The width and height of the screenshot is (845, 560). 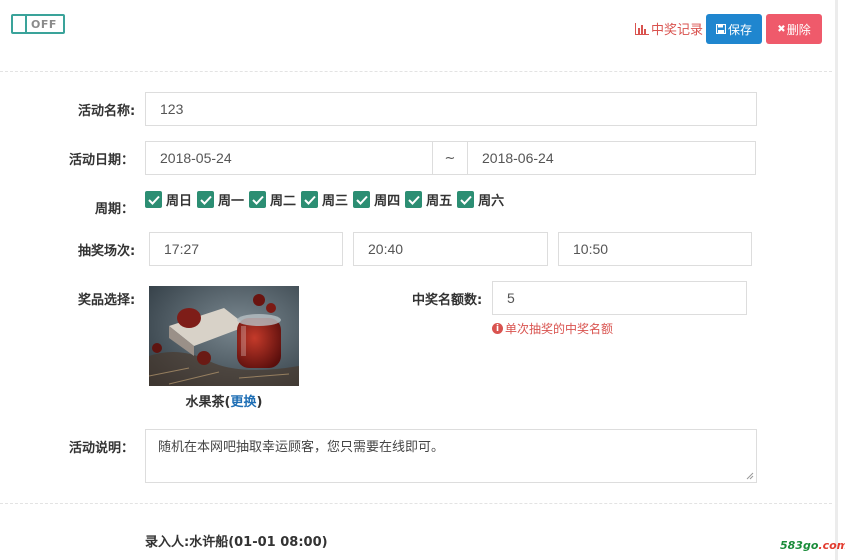 I want to click on site-watermark: 583go.com, so click(x=812, y=545).